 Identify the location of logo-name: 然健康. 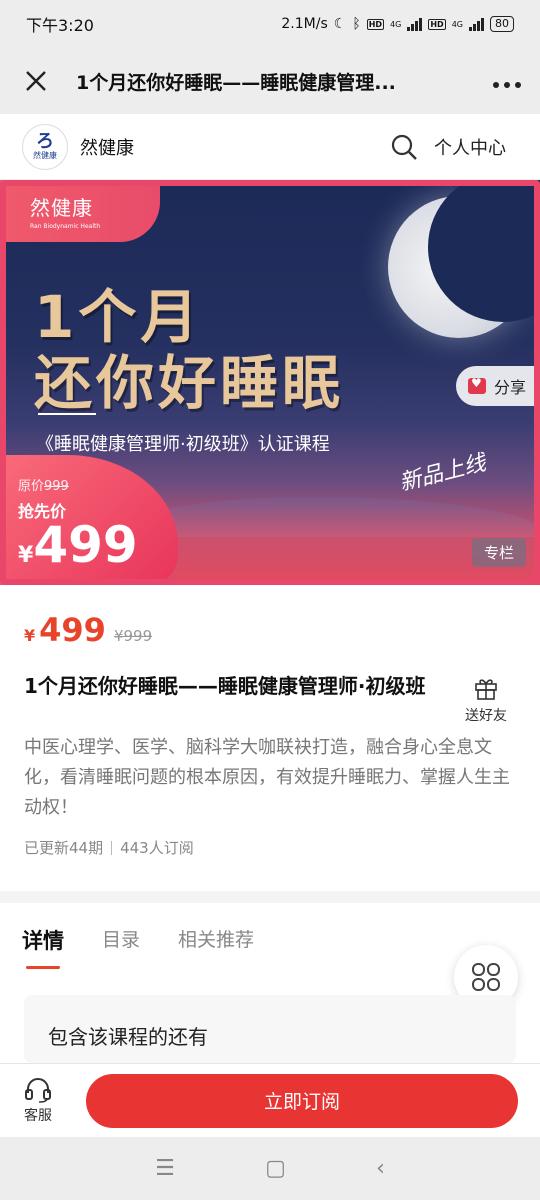
(45, 155).